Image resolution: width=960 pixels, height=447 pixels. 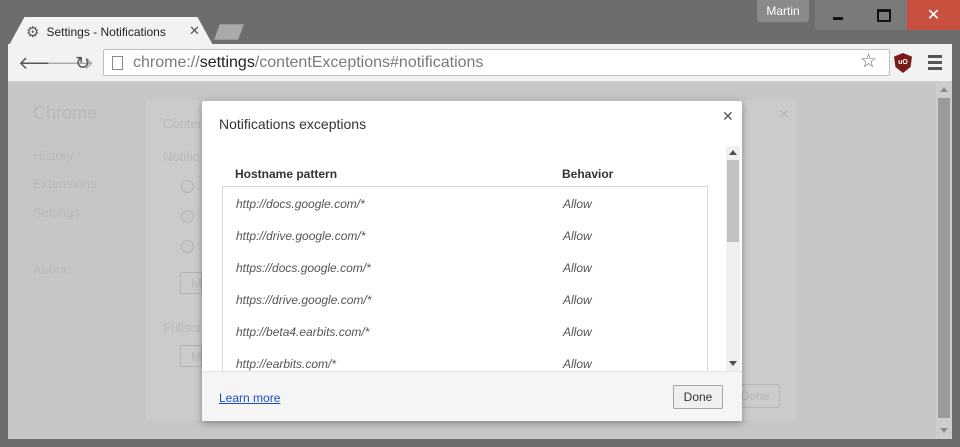 What do you see at coordinates (82, 63) in the screenshot?
I see `reload-icon: ↻` at bounding box center [82, 63].